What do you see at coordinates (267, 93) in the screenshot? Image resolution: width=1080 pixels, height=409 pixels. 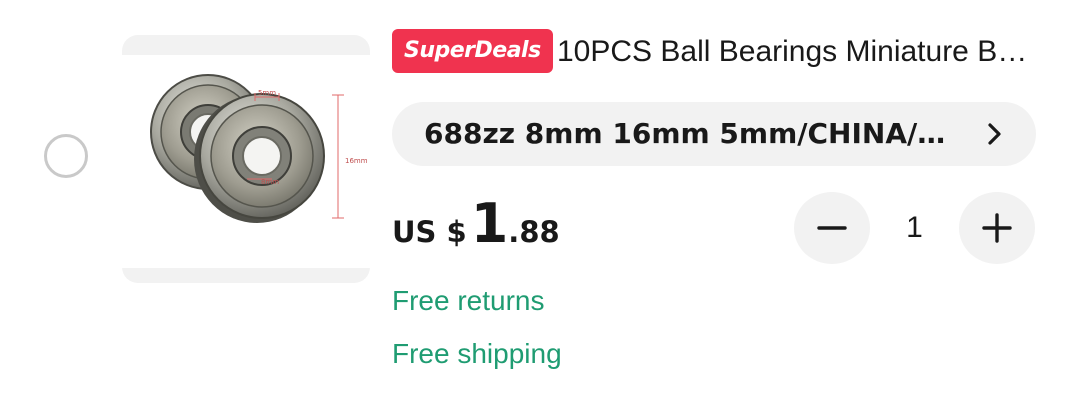 I see `dimension-width-label: 5mm` at bounding box center [267, 93].